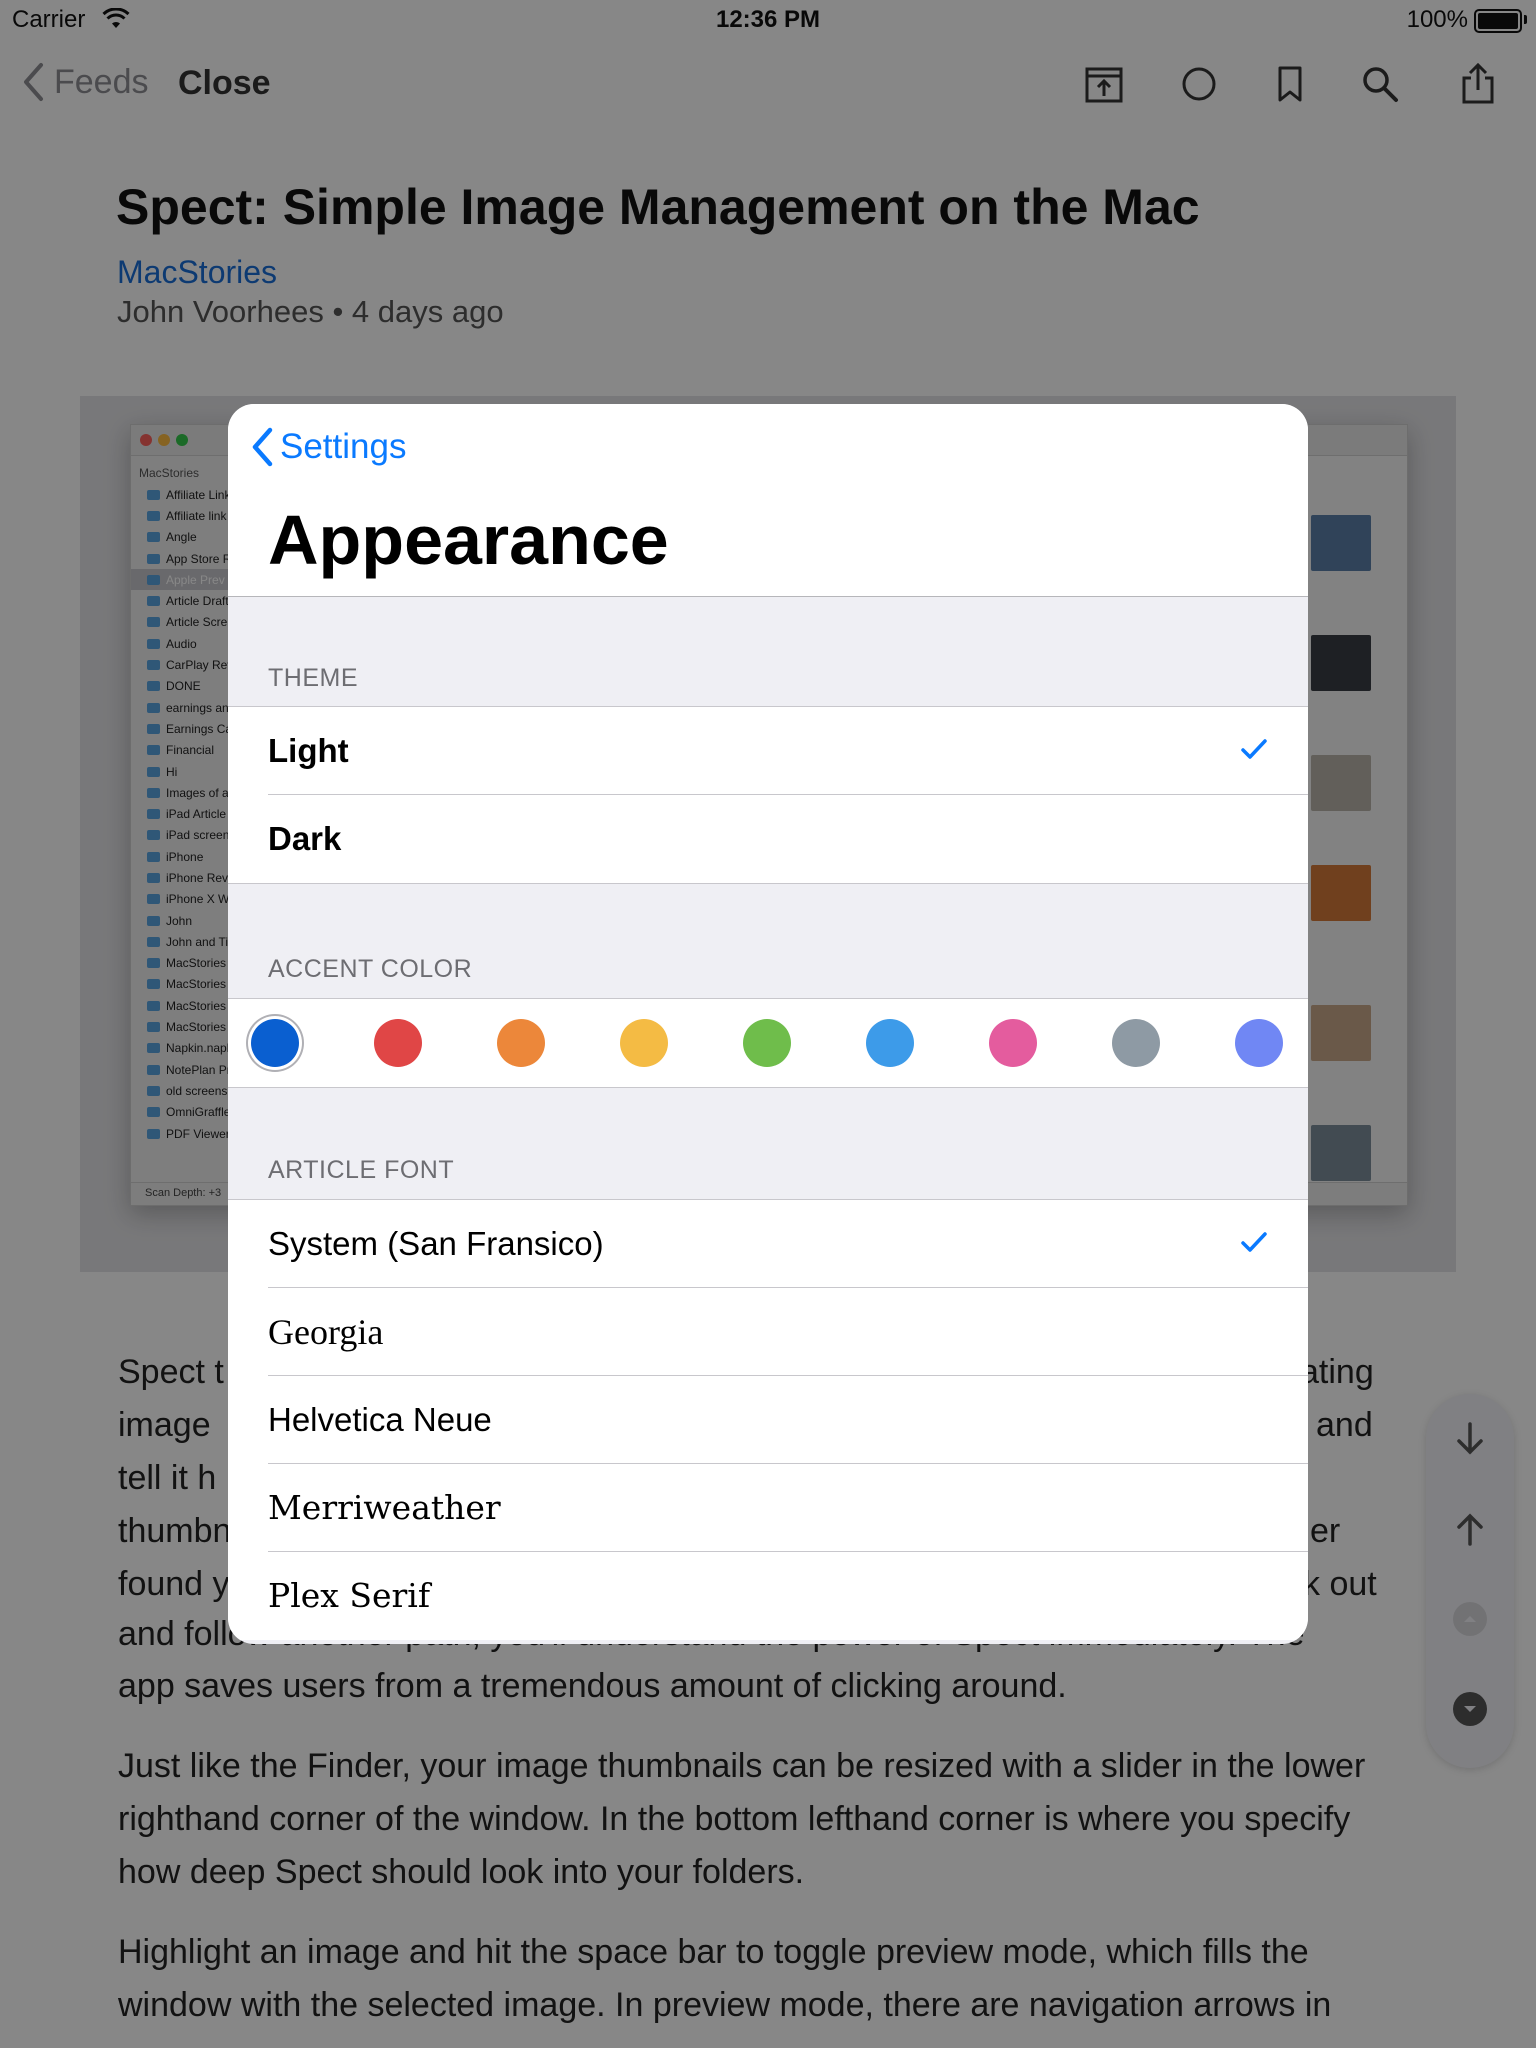 This screenshot has height=2048, width=1536. I want to click on accent-color-group, so click(768, 1043).